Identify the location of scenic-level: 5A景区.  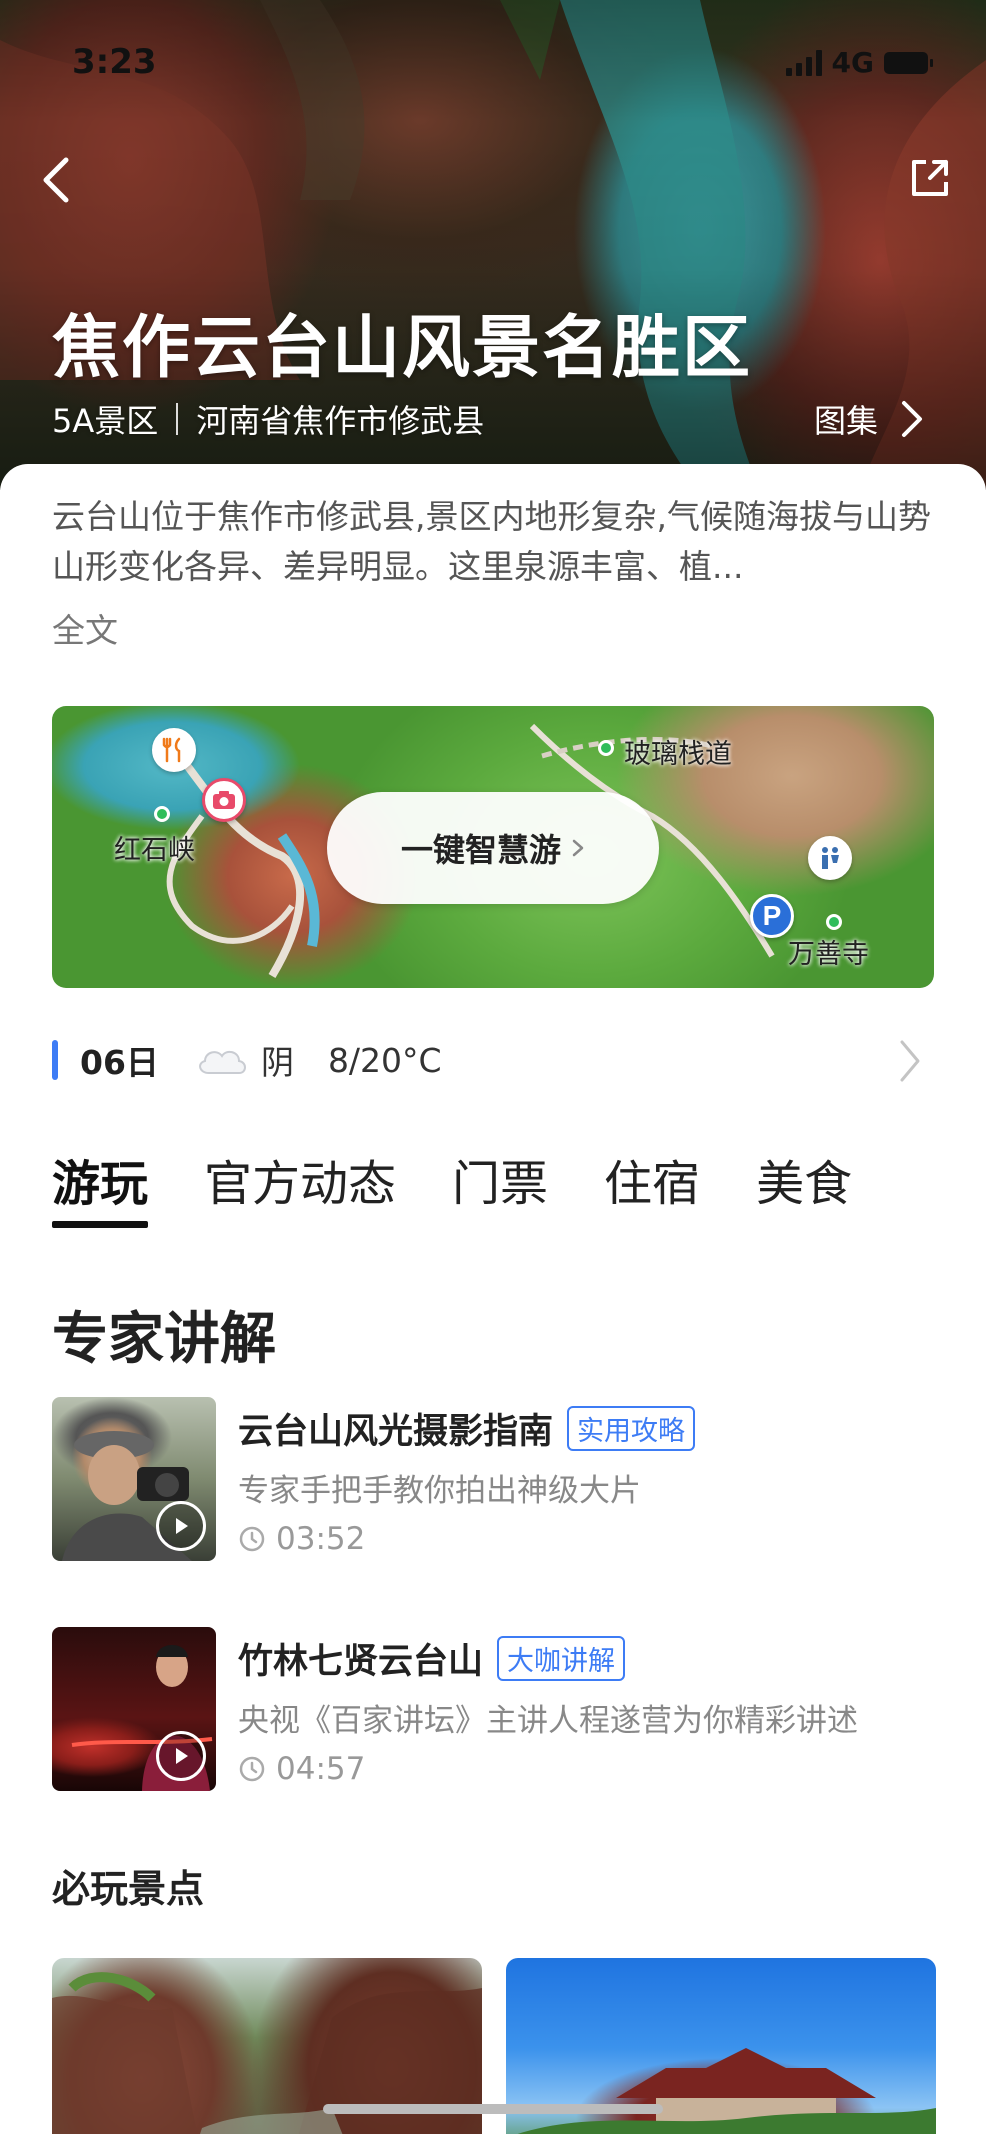
(105, 421).